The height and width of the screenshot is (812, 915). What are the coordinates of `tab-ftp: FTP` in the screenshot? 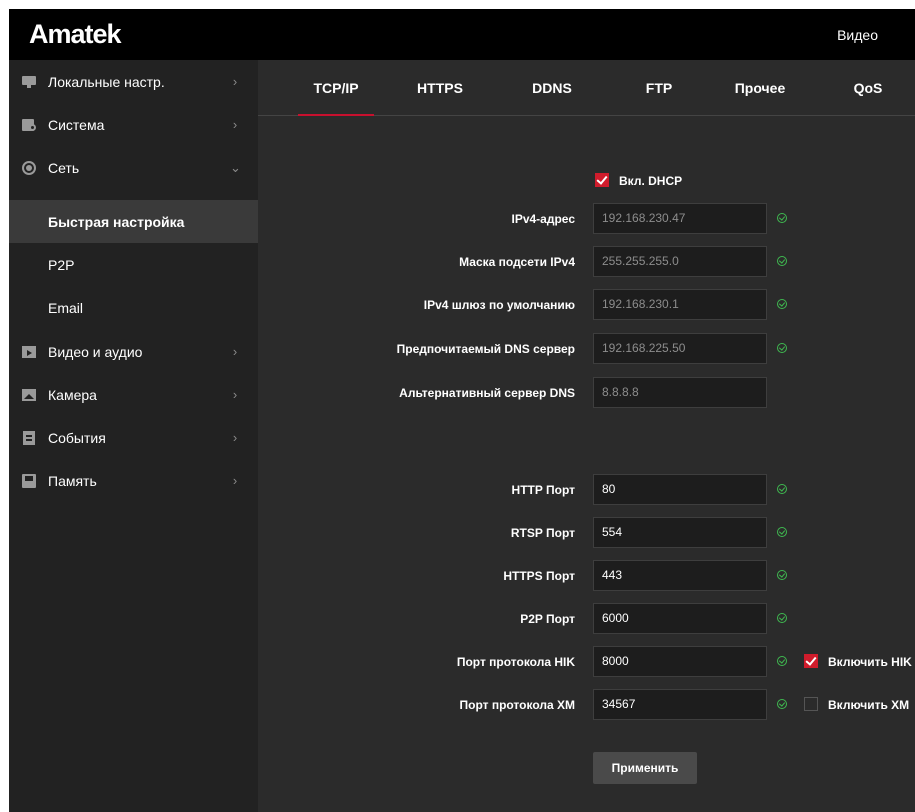 It's located at (659, 87).